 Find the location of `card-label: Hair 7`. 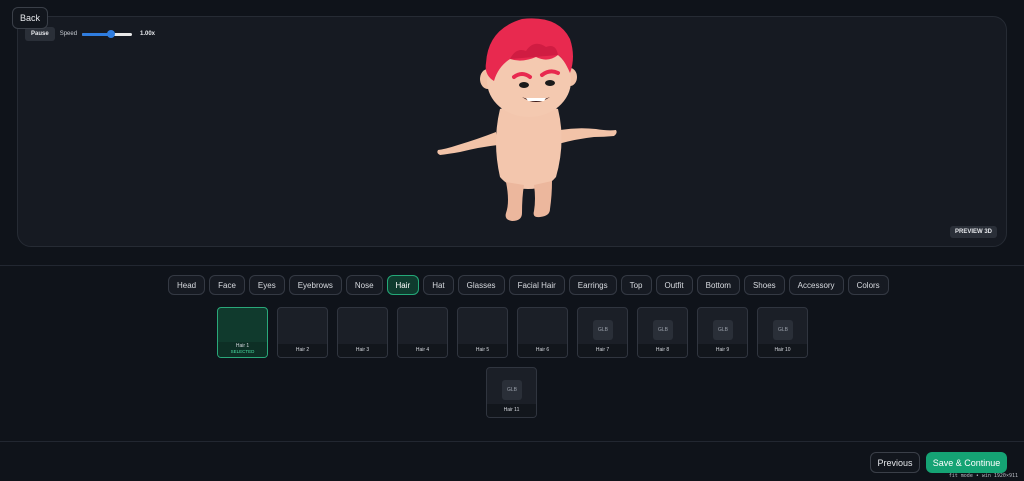

card-label: Hair 7 is located at coordinates (602, 350).